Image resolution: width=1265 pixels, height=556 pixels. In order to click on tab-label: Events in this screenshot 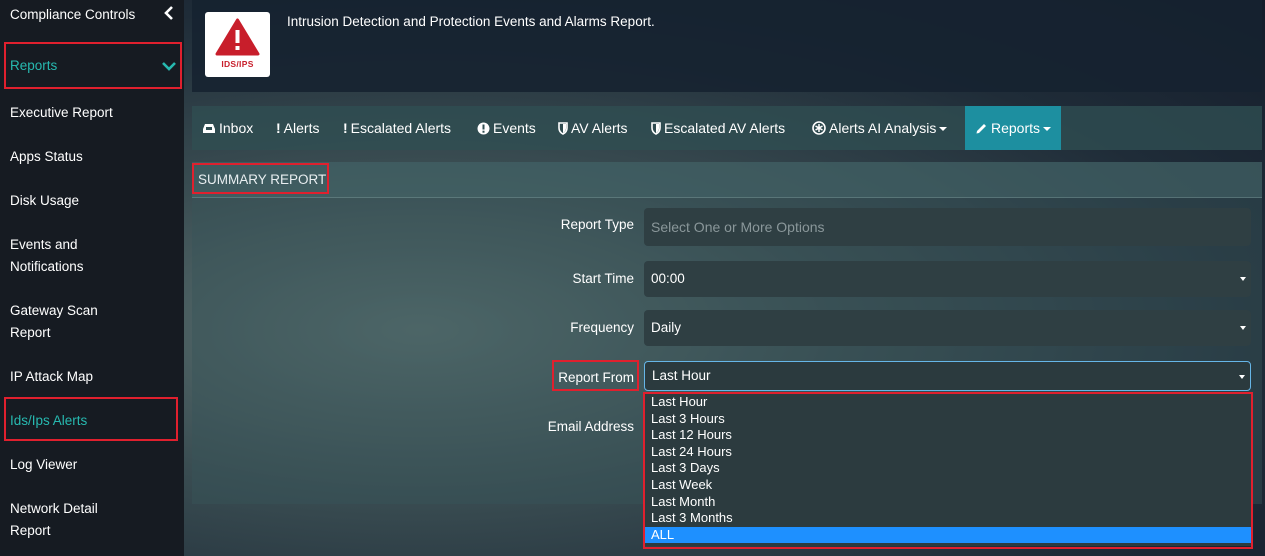, I will do `click(514, 128)`.